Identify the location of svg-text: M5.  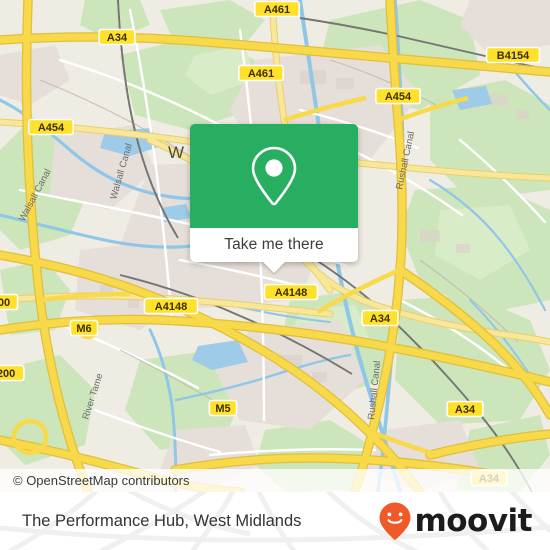
(222, 409).